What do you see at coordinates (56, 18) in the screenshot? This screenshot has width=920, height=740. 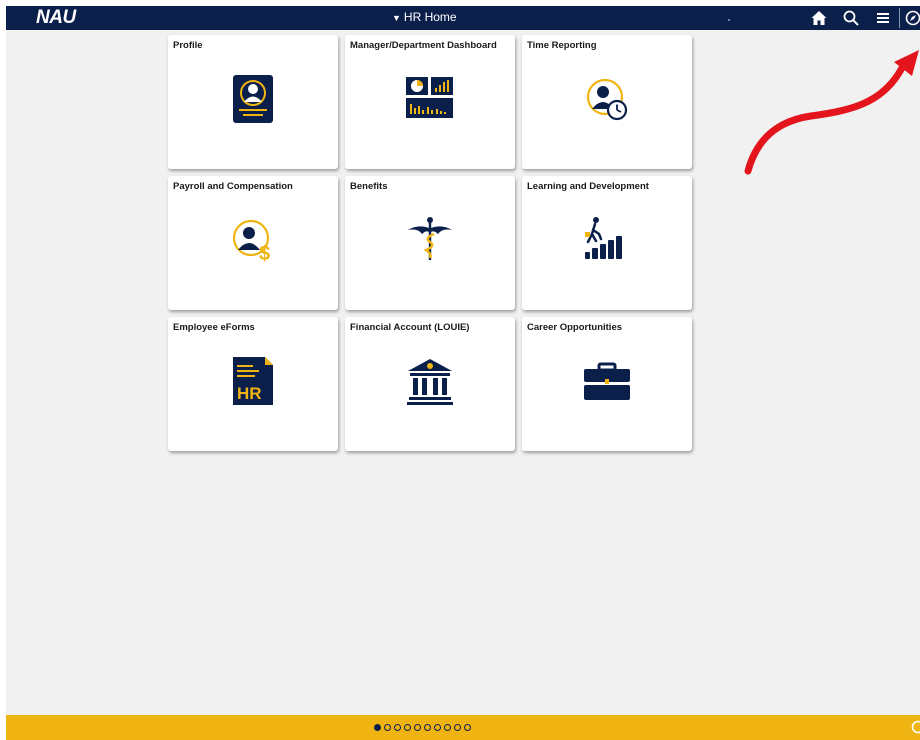 I see `nau-logo: NAU` at bounding box center [56, 18].